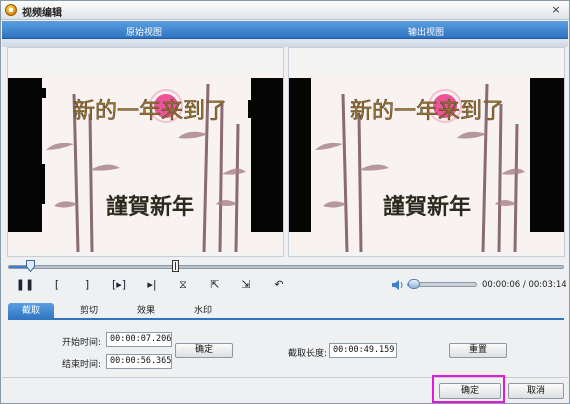 The width and height of the screenshot is (570, 404). Describe the element at coordinates (363, 350) in the screenshot. I see `trim-length-field: 00:00:49.159` at that location.